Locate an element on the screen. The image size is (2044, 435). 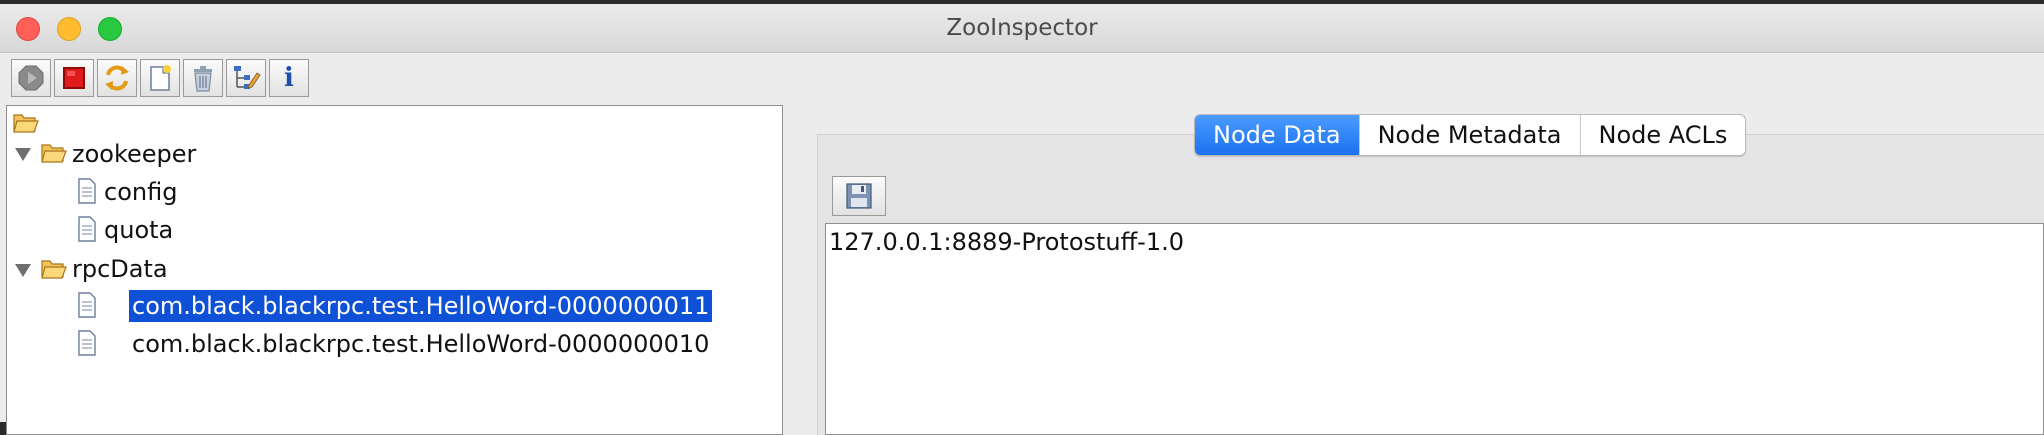
tree-item-label: zookeeper is located at coordinates (134, 154).